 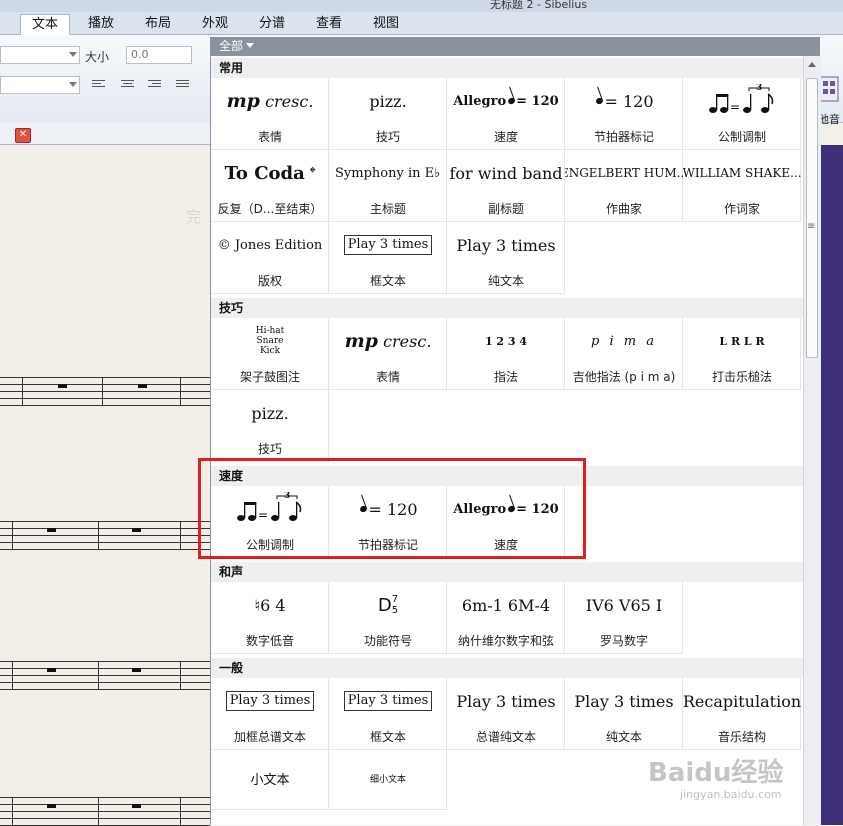 What do you see at coordinates (270, 354) in the screenshot?
I see `gallery-item-drum-legend: Hi-hat Snare Kick 架子鼓图注` at bounding box center [270, 354].